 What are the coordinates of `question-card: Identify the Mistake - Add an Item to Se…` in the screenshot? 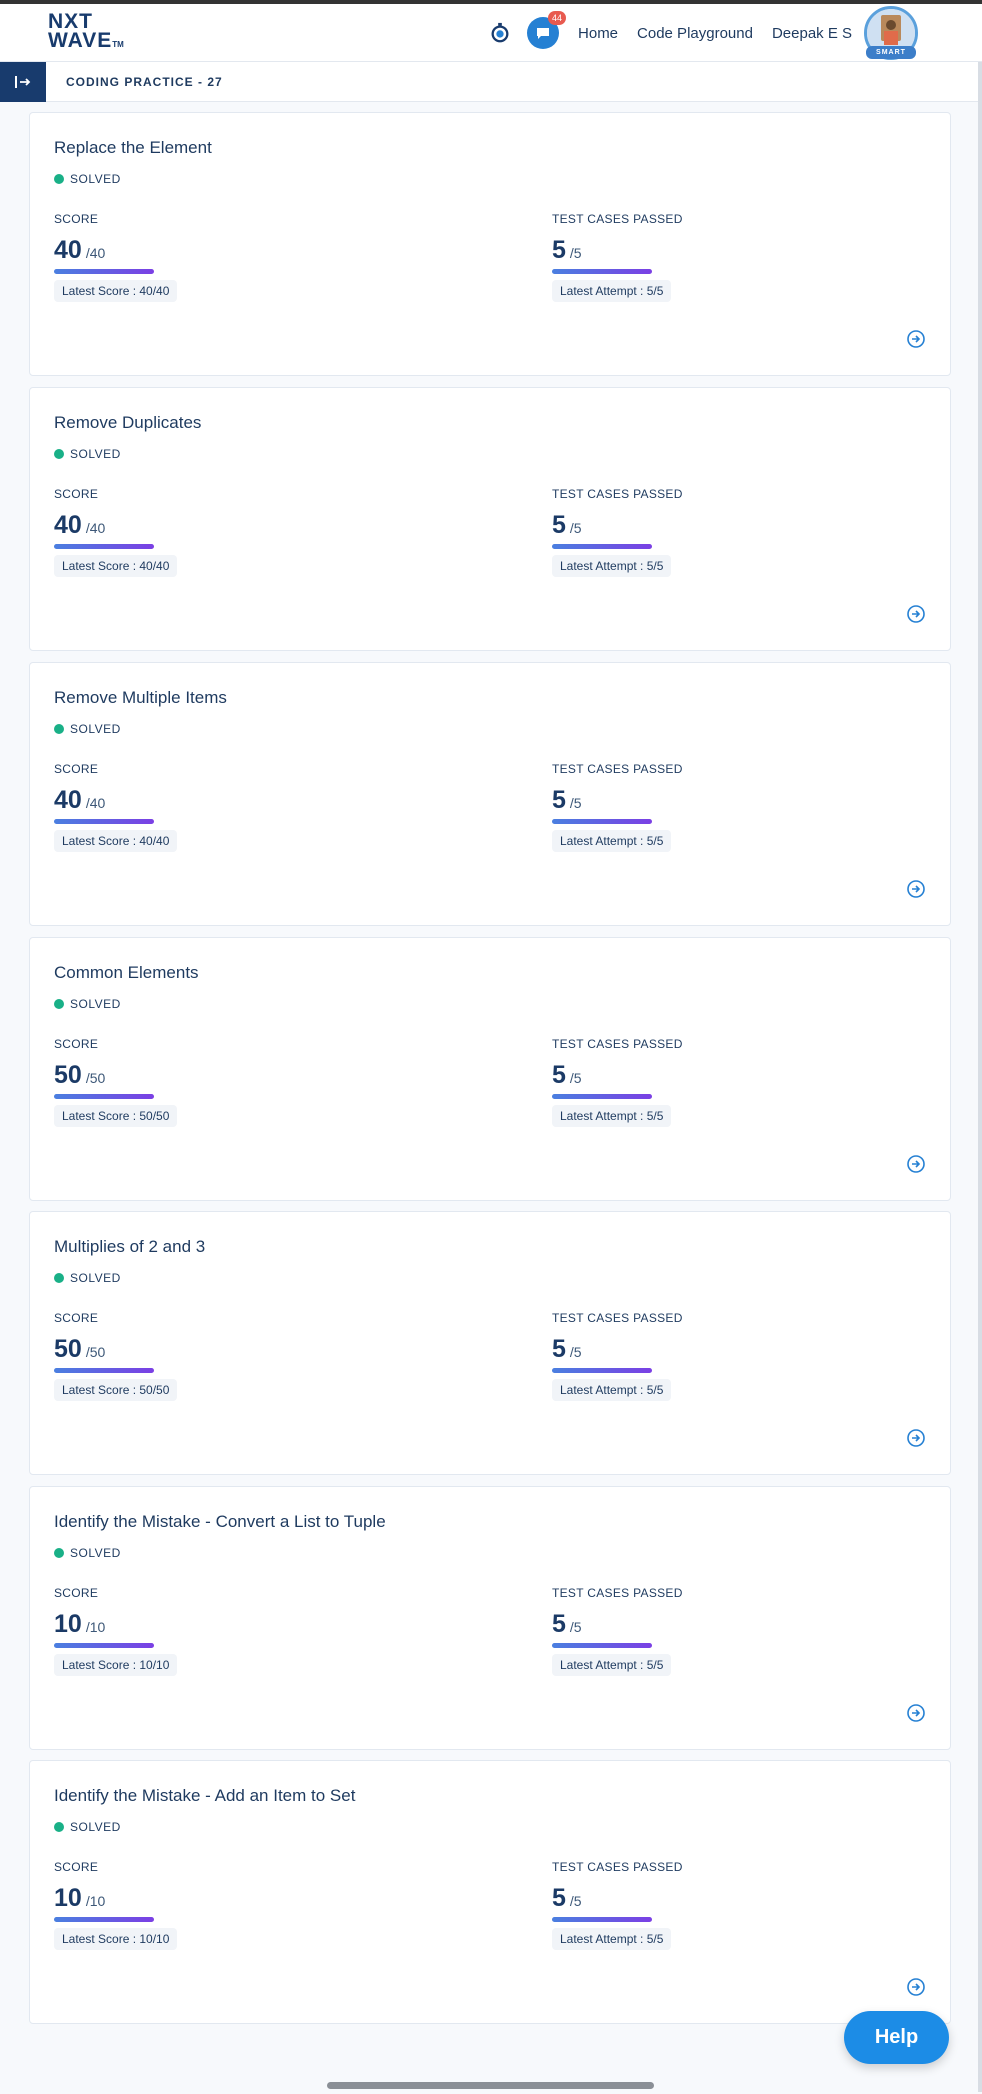 It's located at (490, 1892).